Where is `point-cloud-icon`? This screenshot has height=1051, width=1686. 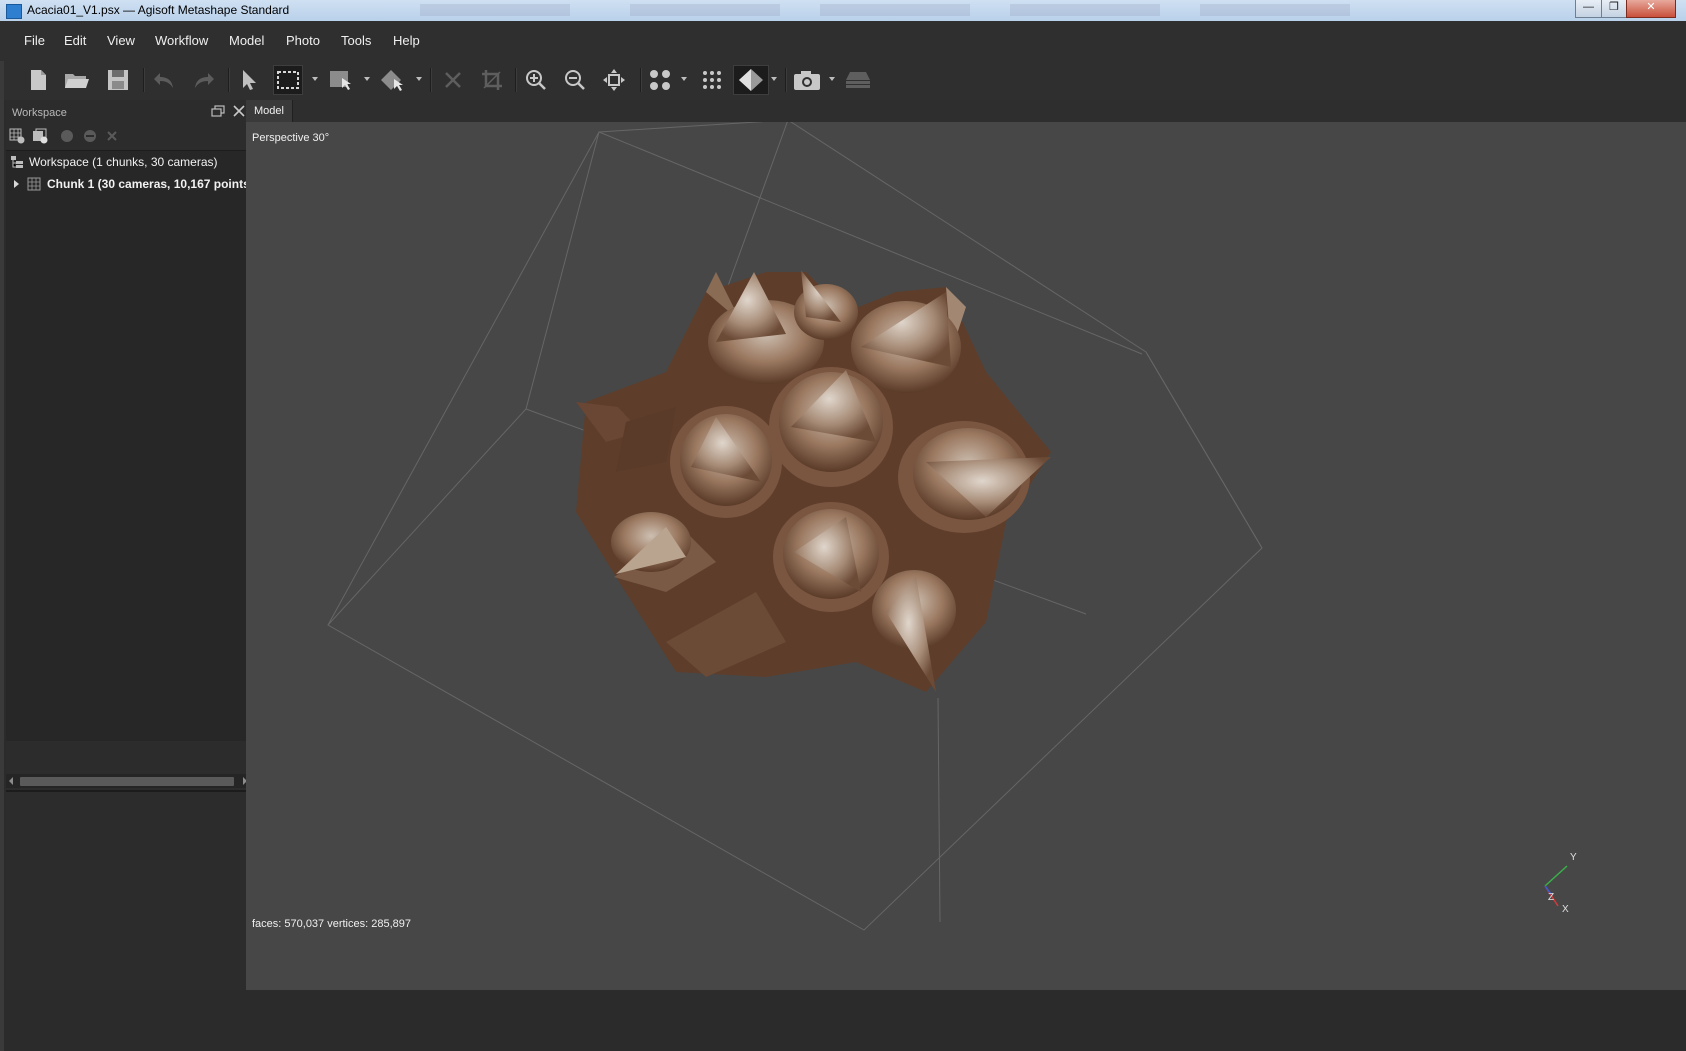
point-cloud-icon is located at coordinates (660, 80).